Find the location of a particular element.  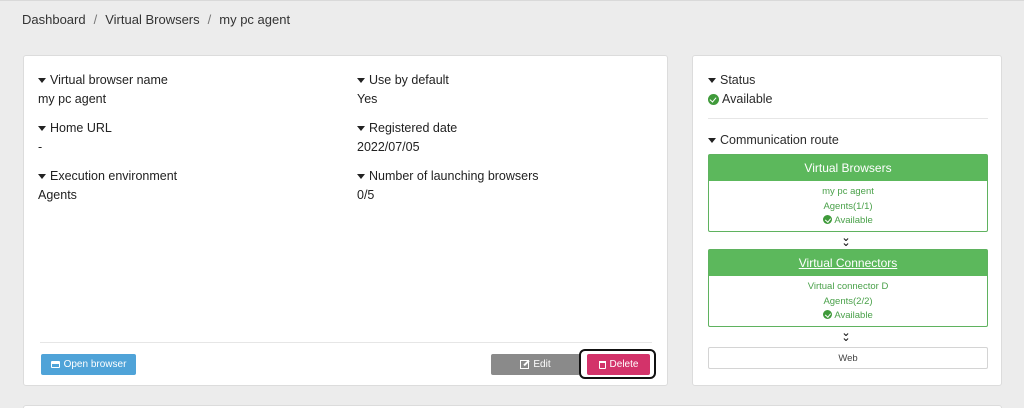

status-label: Status is located at coordinates (738, 80).